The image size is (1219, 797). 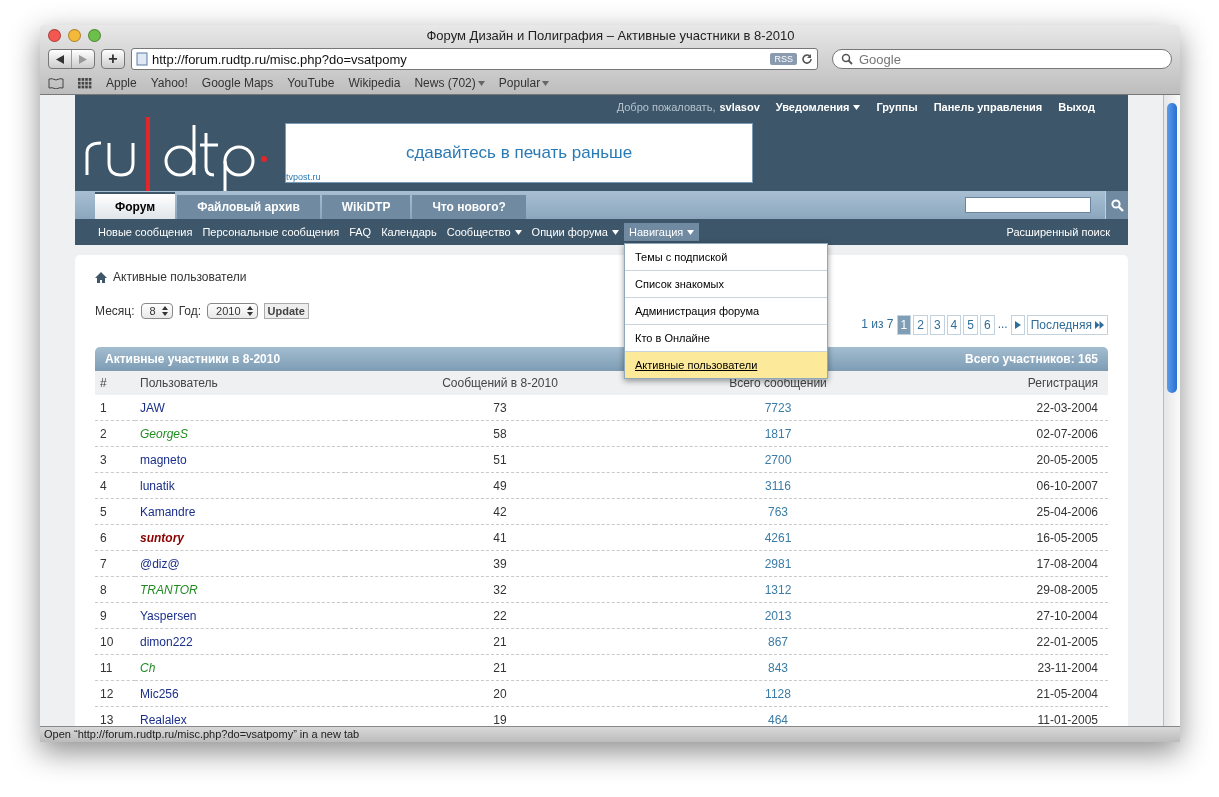 What do you see at coordinates (500, 434) in the screenshot?
I see `table-cell: 58` at bounding box center [500, 434].